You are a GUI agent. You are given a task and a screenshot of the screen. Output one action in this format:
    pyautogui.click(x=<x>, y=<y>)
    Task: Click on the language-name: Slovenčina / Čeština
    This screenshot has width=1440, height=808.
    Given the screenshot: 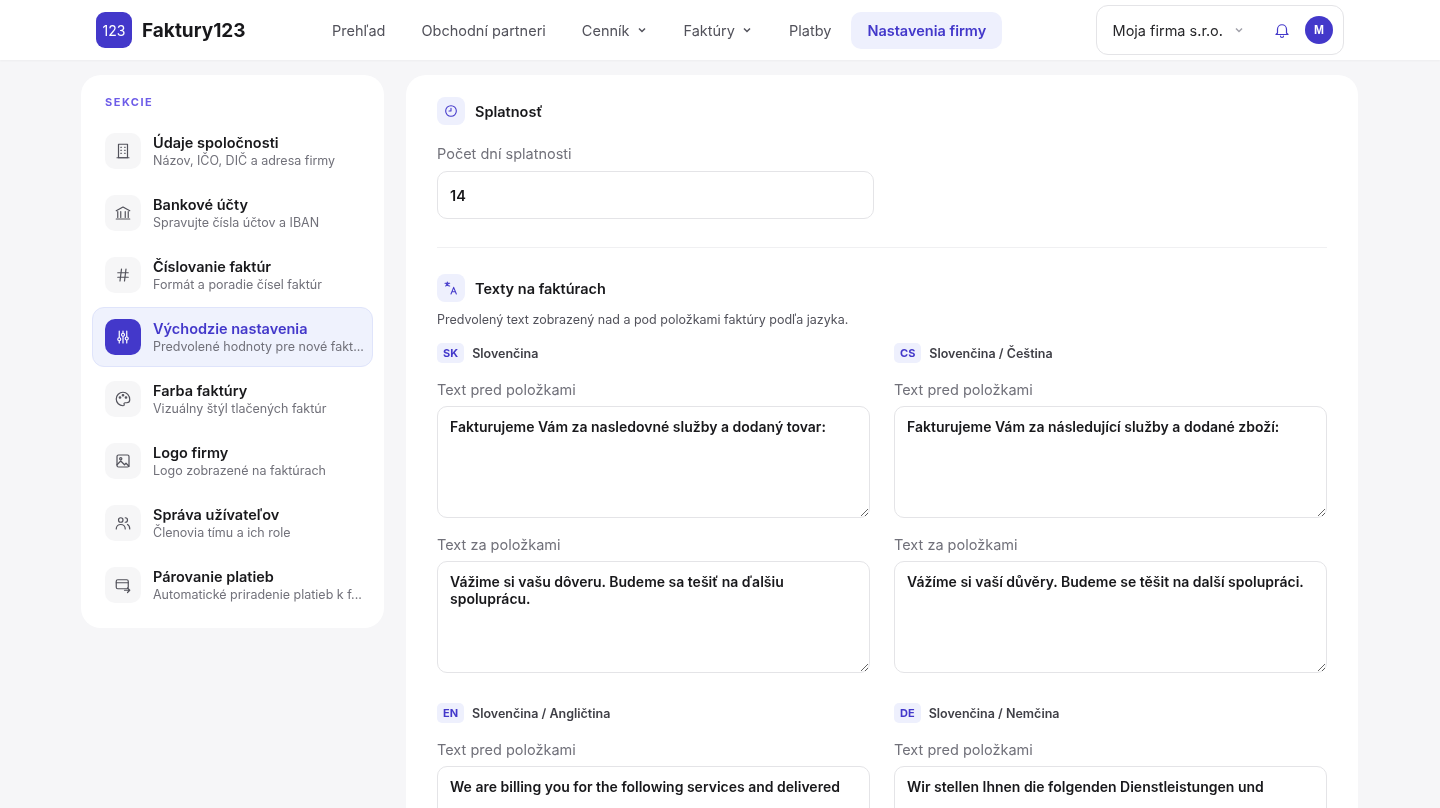 What is the action you would take?
    pyautogui.click(x=991, y=353)
    